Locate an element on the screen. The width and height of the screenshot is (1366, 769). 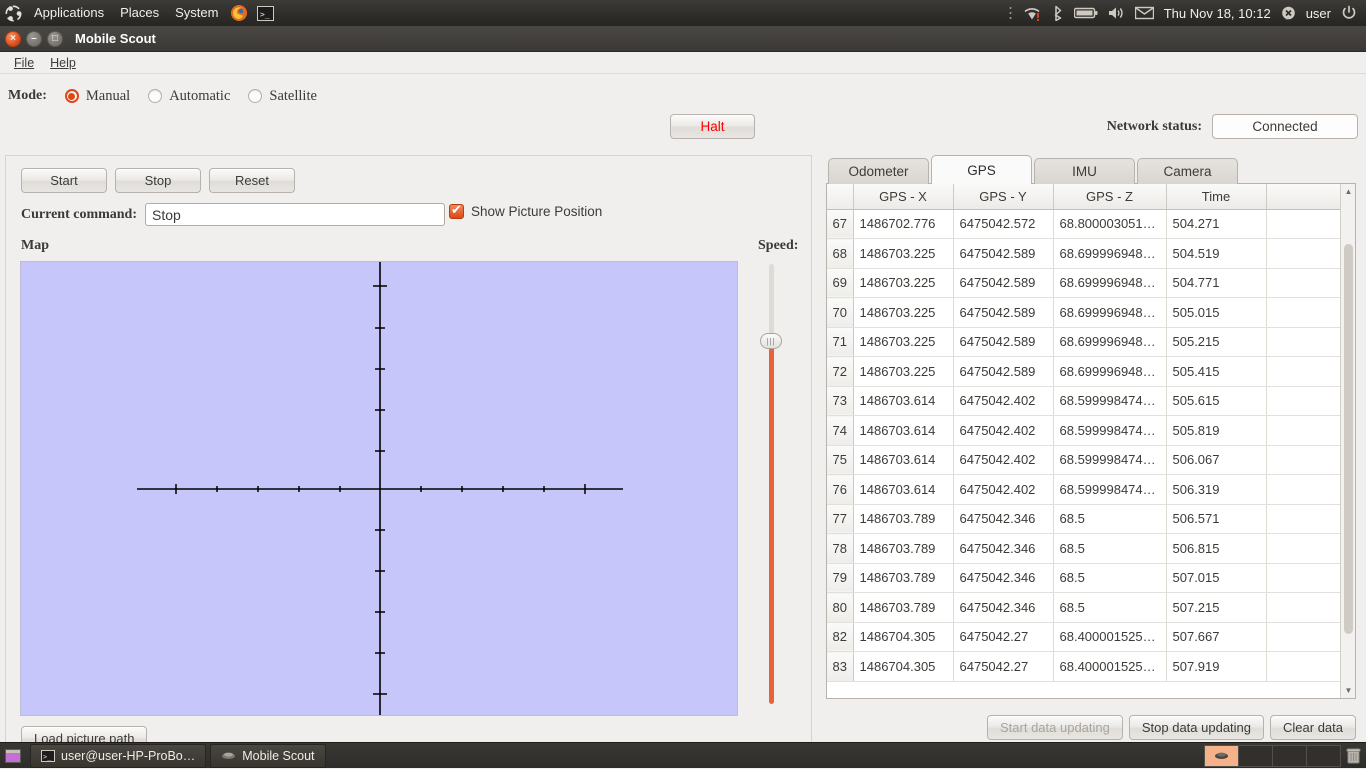
battery-icon is located at coordinates (1085, 13).